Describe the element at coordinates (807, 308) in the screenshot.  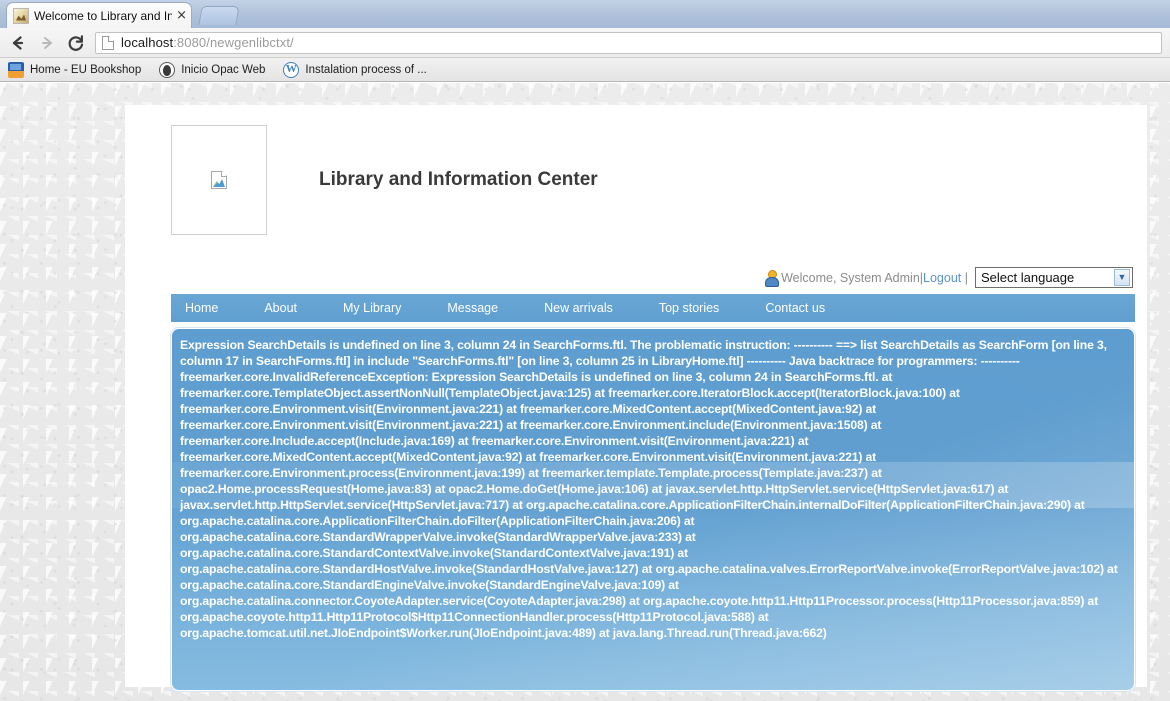
I see `nav-item-contact-us: Contact us` at that location.